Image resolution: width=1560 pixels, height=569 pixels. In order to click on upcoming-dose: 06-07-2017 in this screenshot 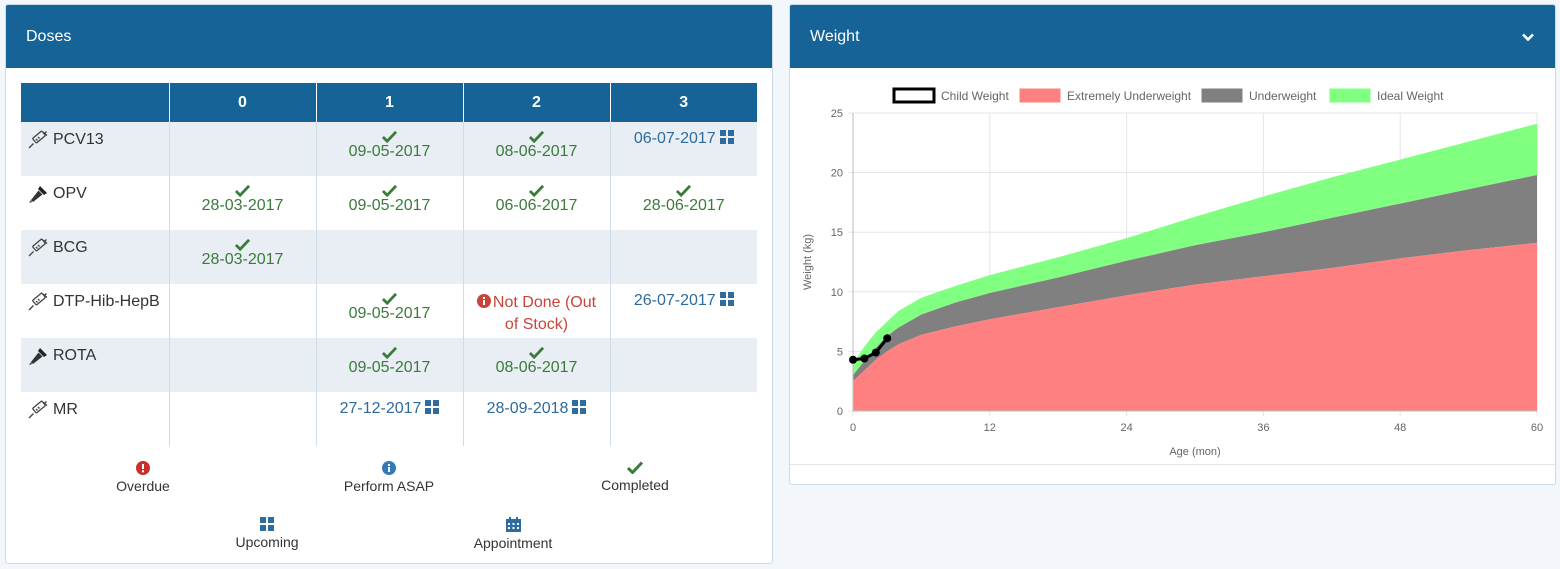, I will do `click(684, 139)`.